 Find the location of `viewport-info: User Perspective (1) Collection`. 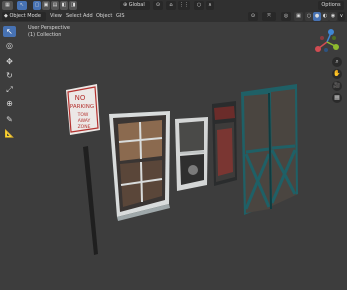

viewport-info: User Perspective (1) Collection is located at coordinates (49, 32).